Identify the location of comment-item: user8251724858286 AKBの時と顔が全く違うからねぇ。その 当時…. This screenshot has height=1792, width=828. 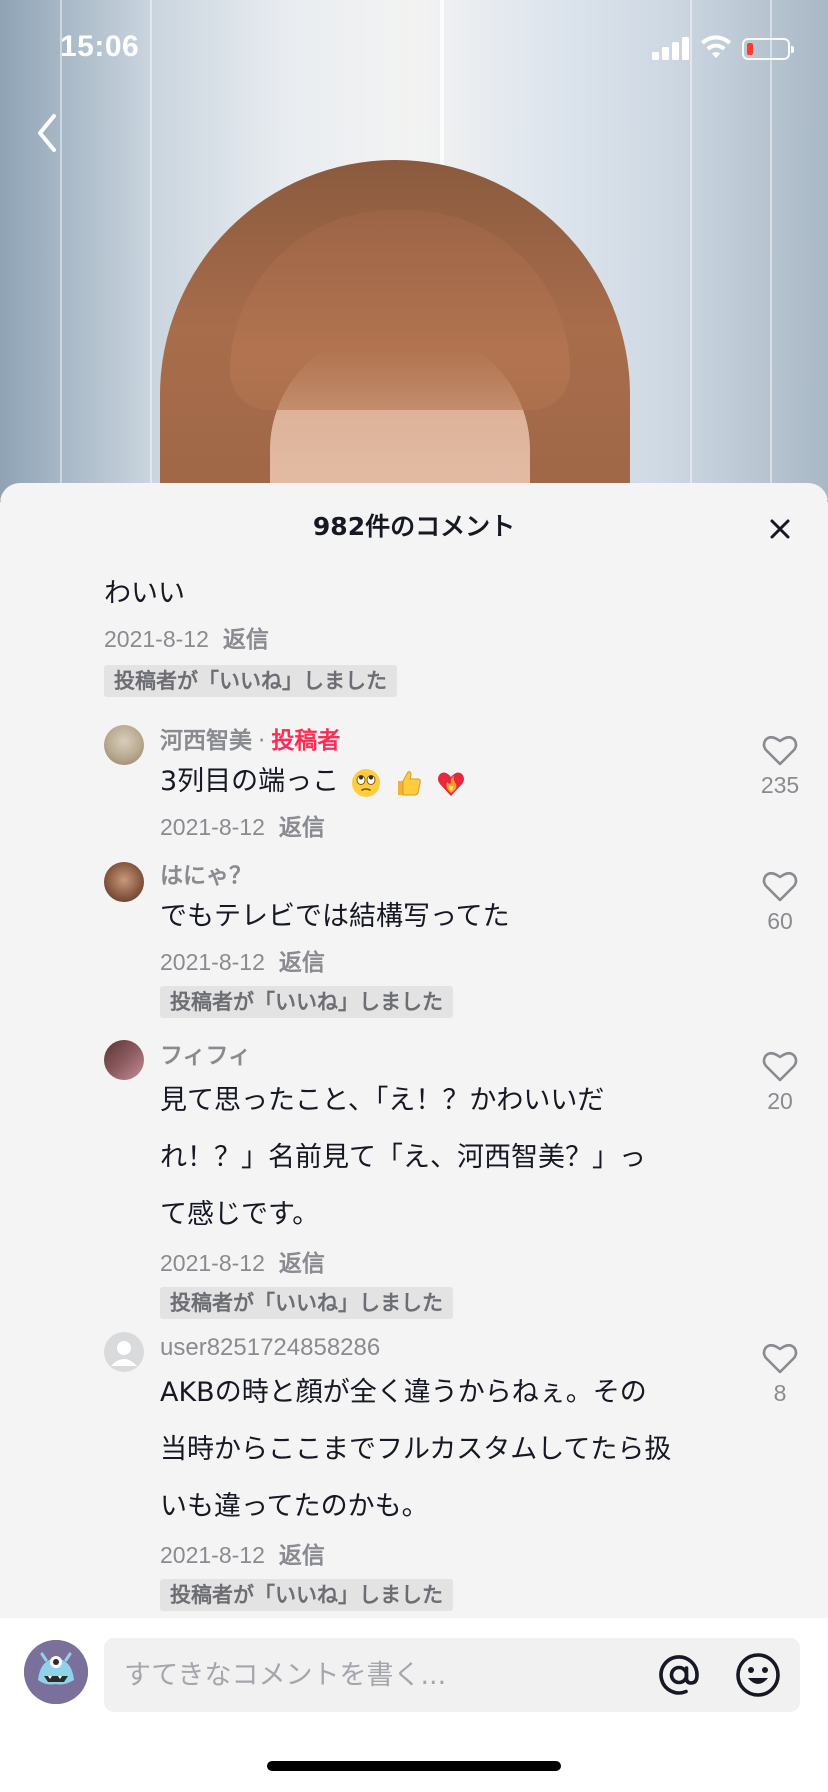
(450, 1471).